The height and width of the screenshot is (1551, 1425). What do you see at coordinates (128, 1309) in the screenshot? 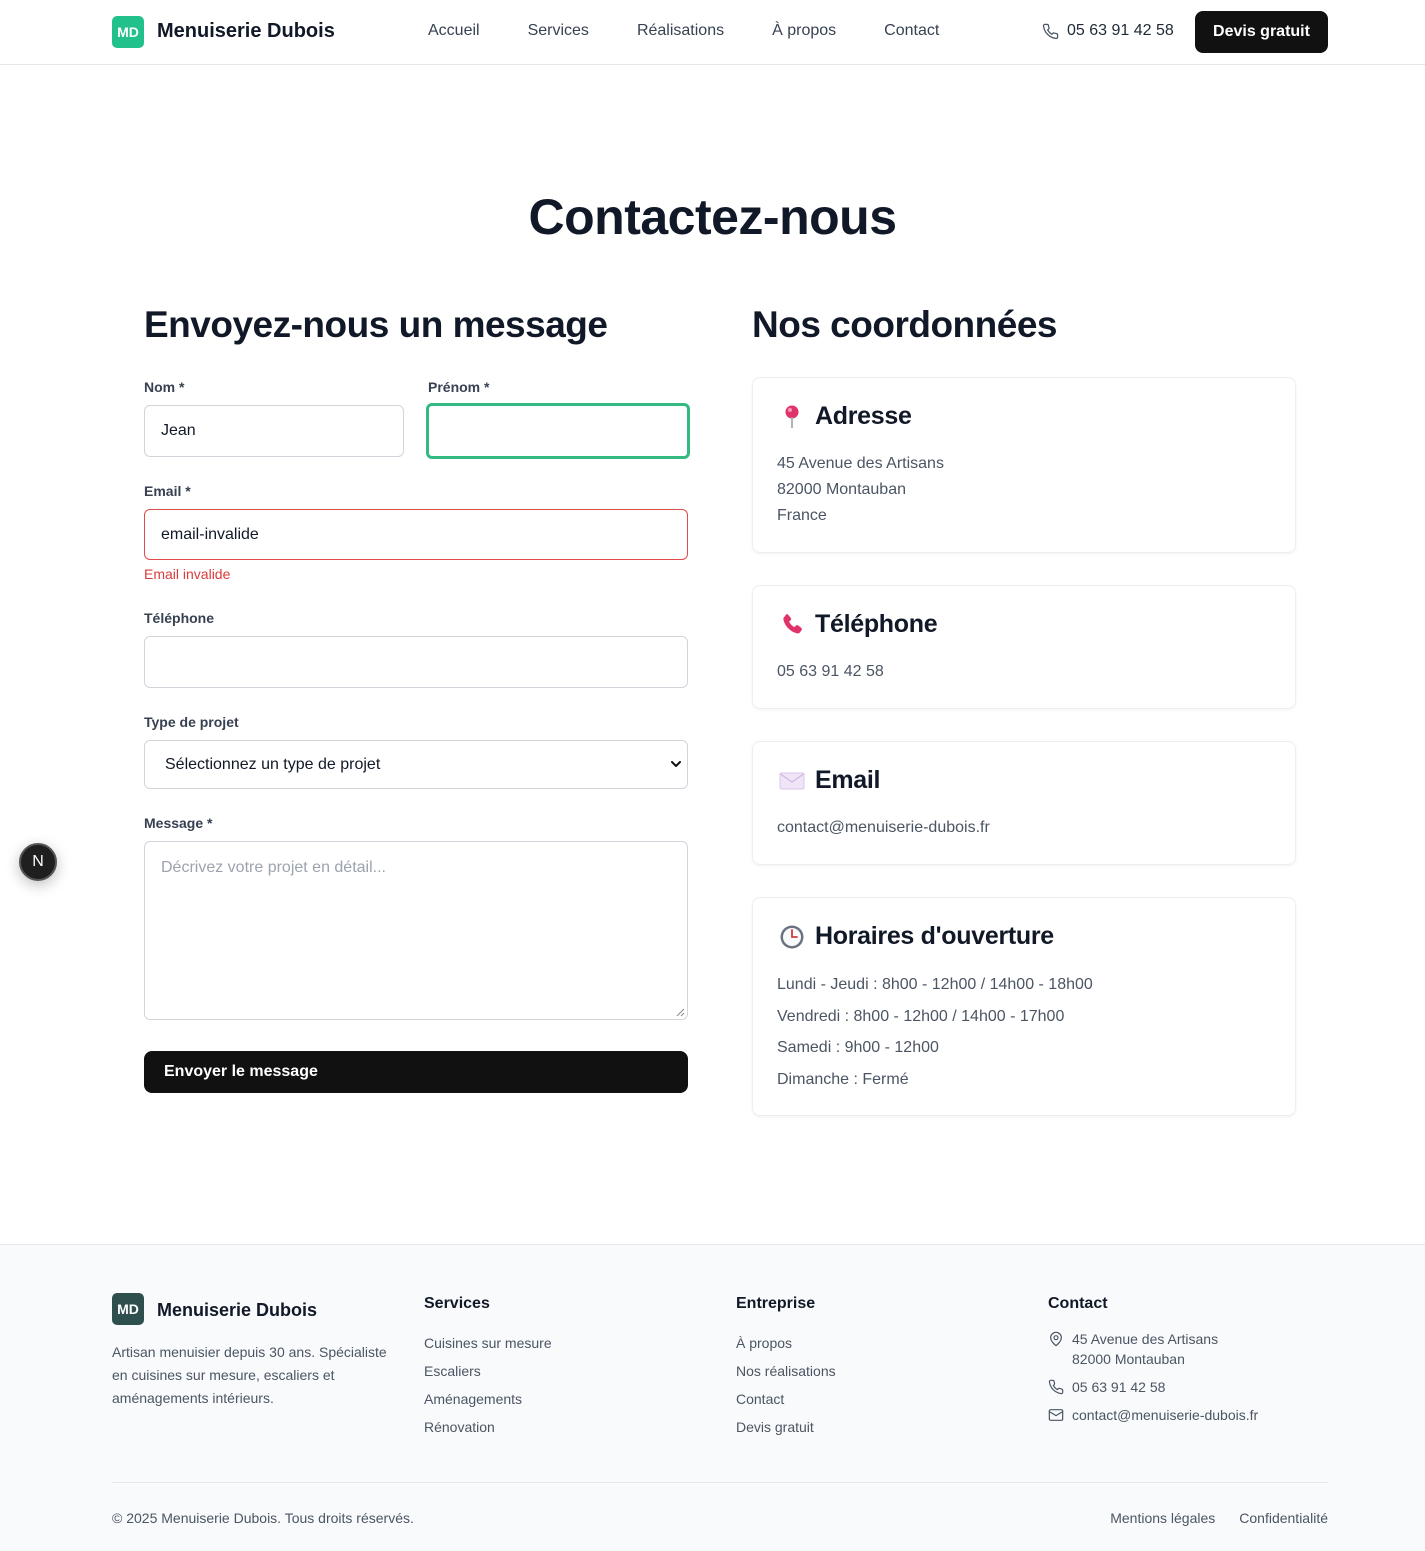
I see `footer-logo-badge: MD` at bounding box center [128, 1309].